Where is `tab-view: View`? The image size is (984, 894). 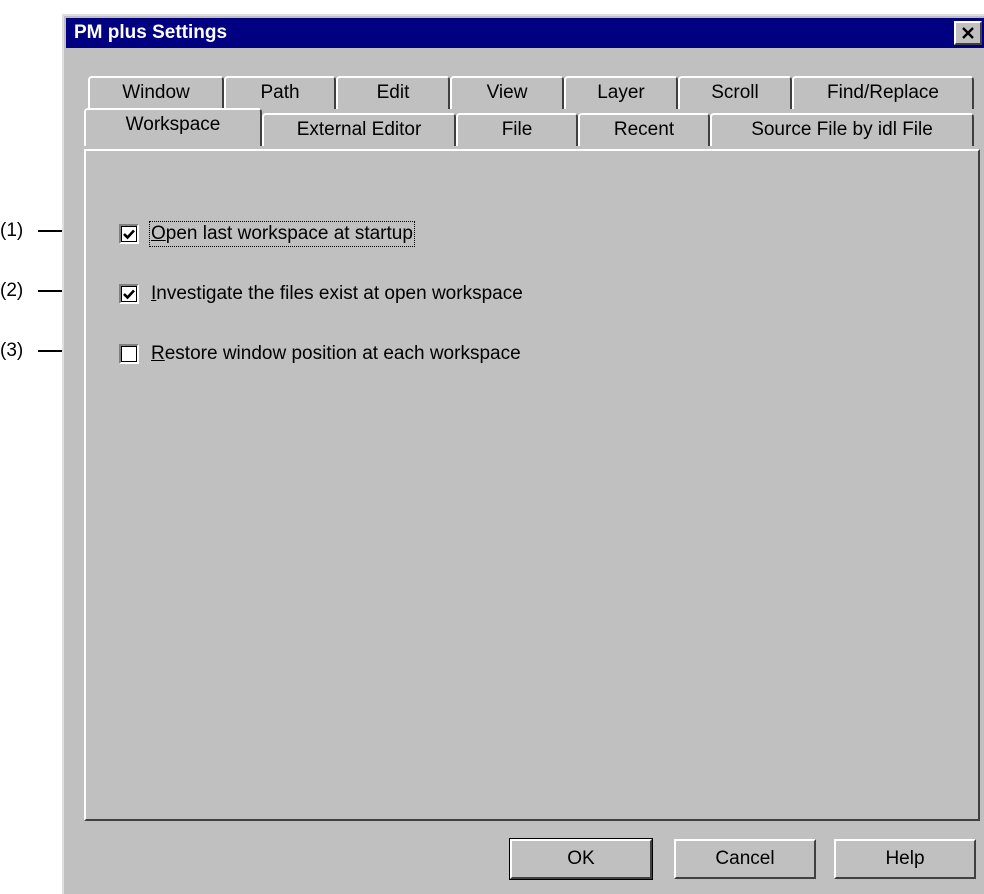 tab-view: View is located at coordinates (507, 92).